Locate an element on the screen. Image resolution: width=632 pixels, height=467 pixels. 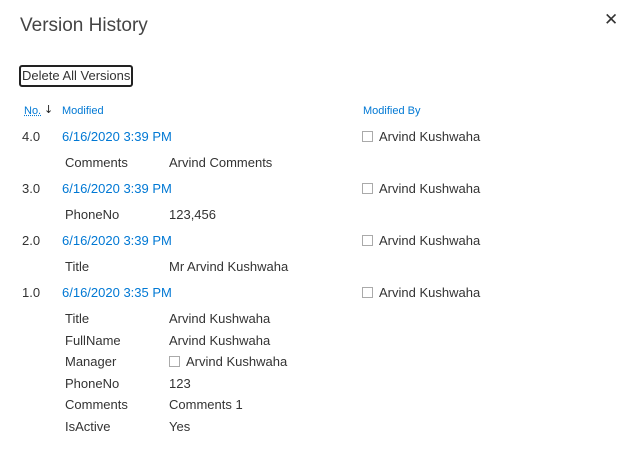
version-number: 4.0 is located at coordinates (31, 136).